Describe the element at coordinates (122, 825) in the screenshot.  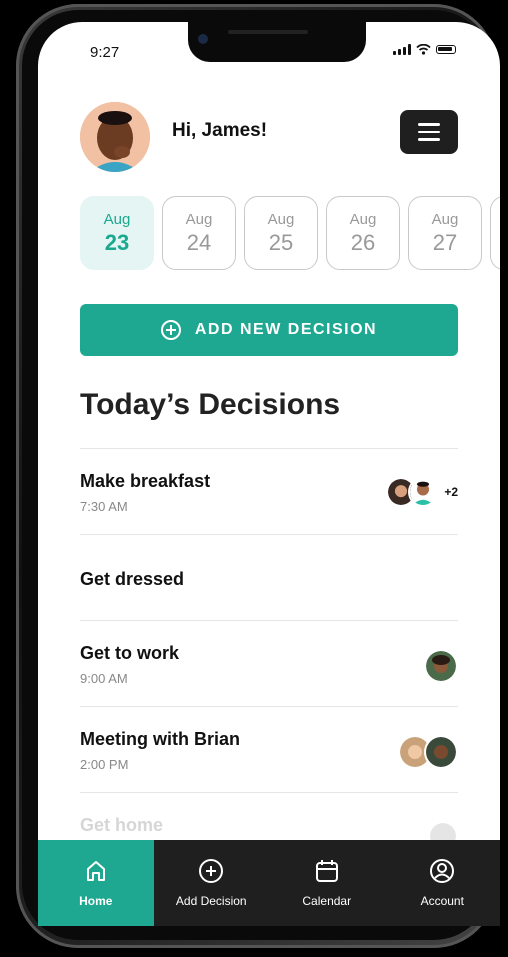
I see `decision-title: Get home` at that location.